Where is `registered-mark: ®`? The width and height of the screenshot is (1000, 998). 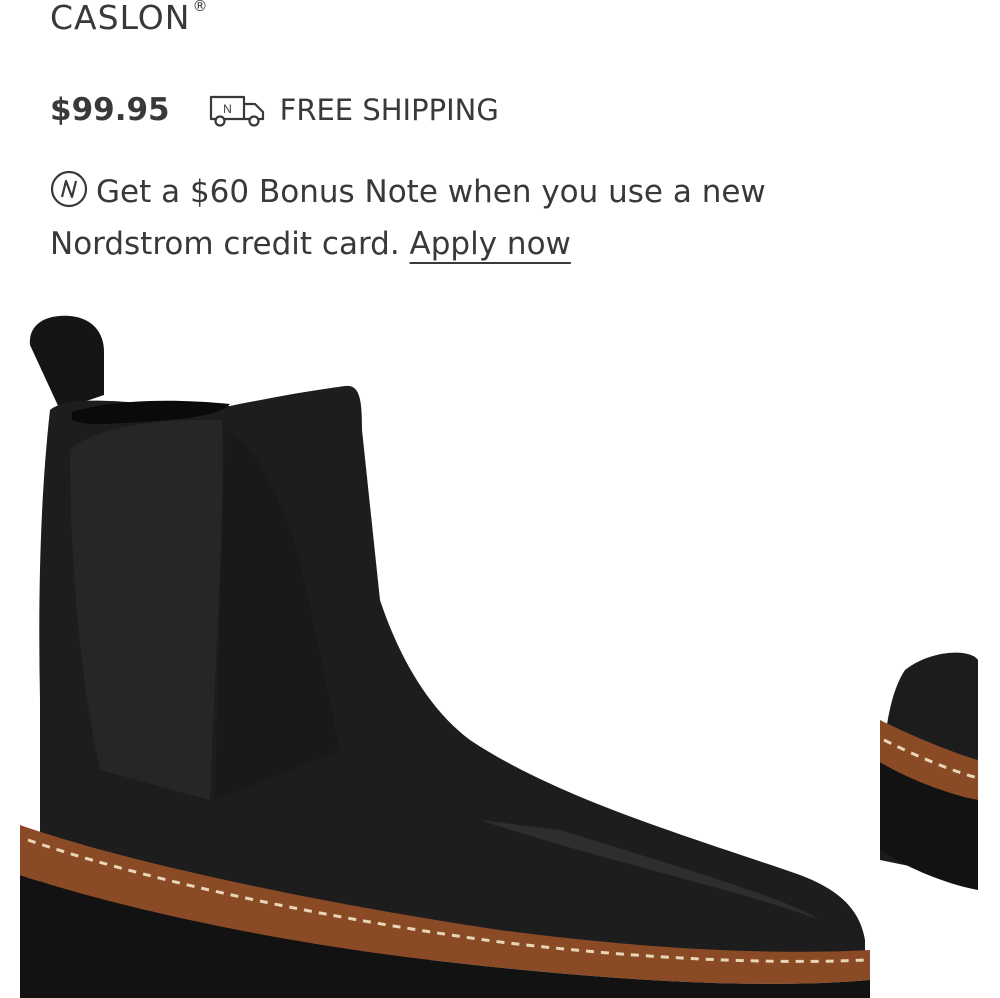 registered-mark: ® is located at coordinates (200, 7).